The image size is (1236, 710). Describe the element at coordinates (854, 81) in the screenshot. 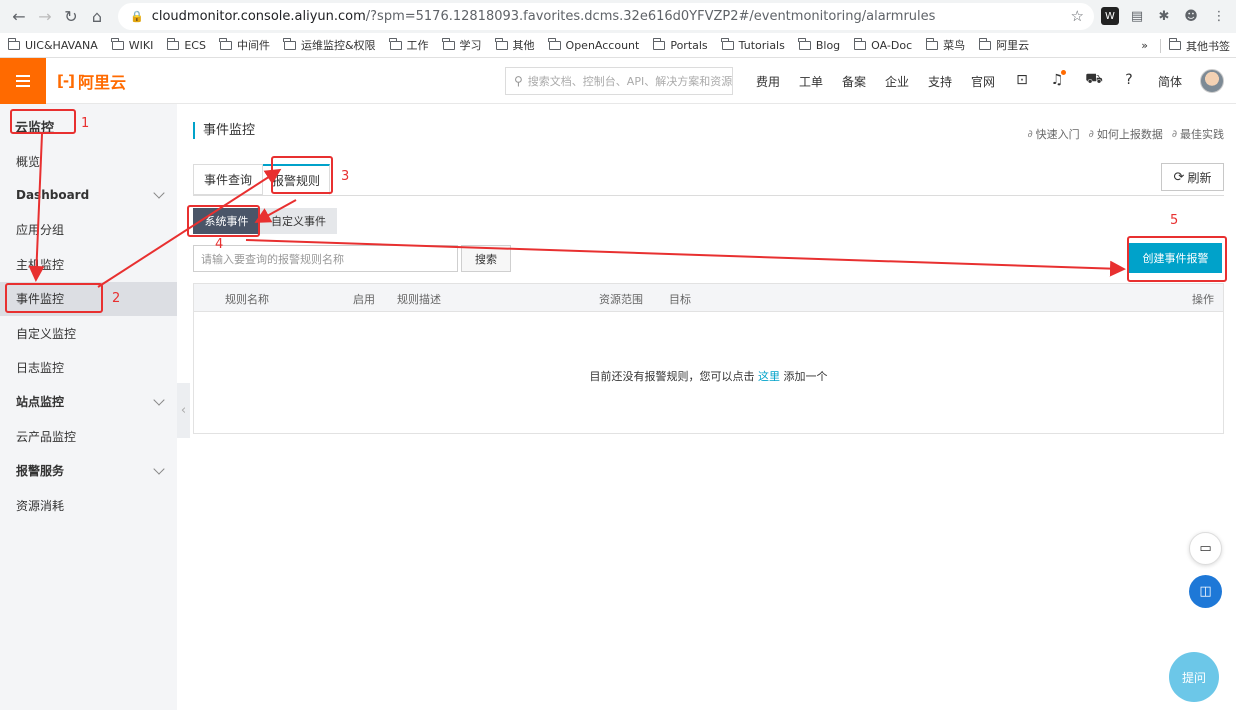

I see `top-link-icp: 备案` at that location.